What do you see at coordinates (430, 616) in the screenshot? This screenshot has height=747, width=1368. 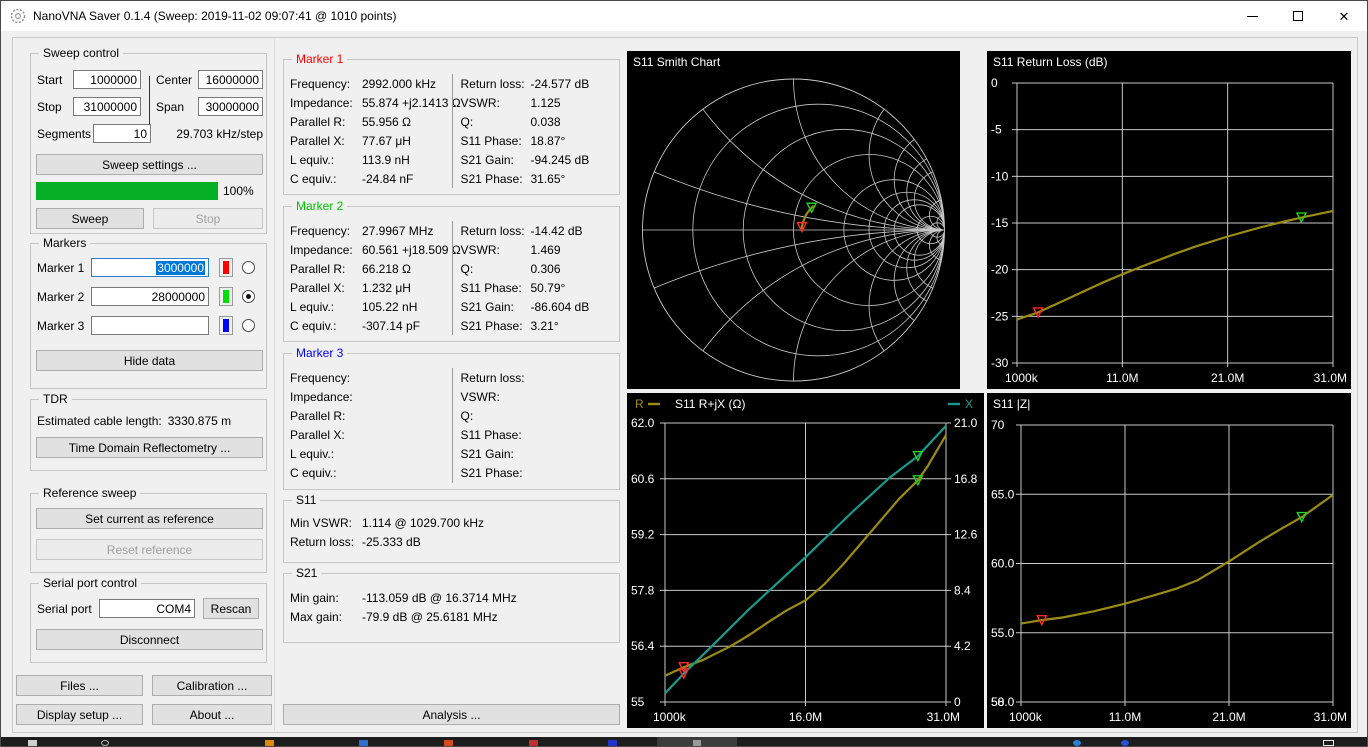 I see `field-value: -79.9 dB @ 25.6181 MHz` at bounding box center [430, 616].